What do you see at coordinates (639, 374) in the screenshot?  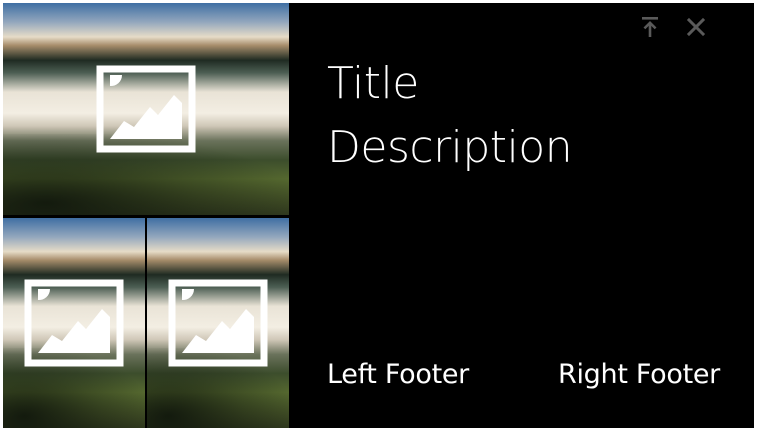 I see `right-footer: Right Footer` at bounding box center [639, 374].